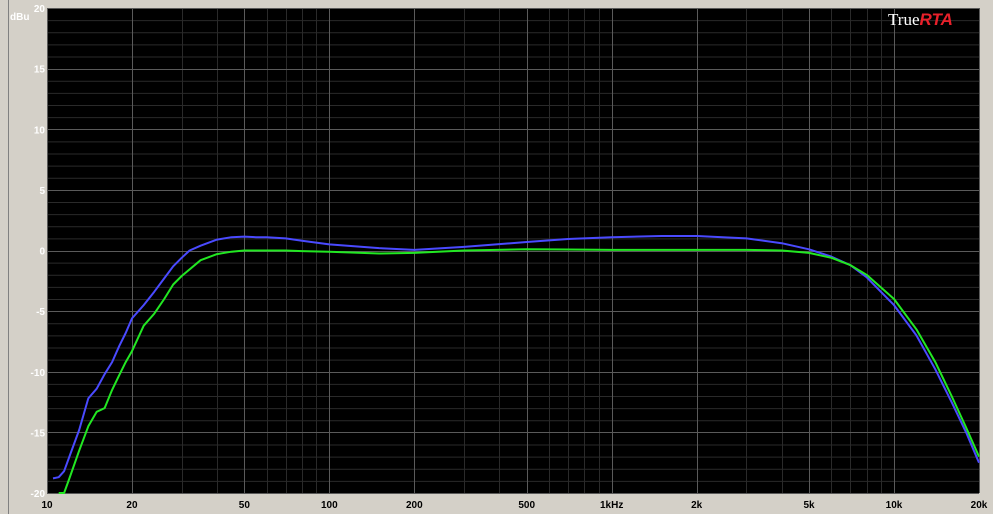  What do you see at coordinates (979, 505) in the screenshot?
I see `x-tick-label: 20k` at bounding box center [979, 505].